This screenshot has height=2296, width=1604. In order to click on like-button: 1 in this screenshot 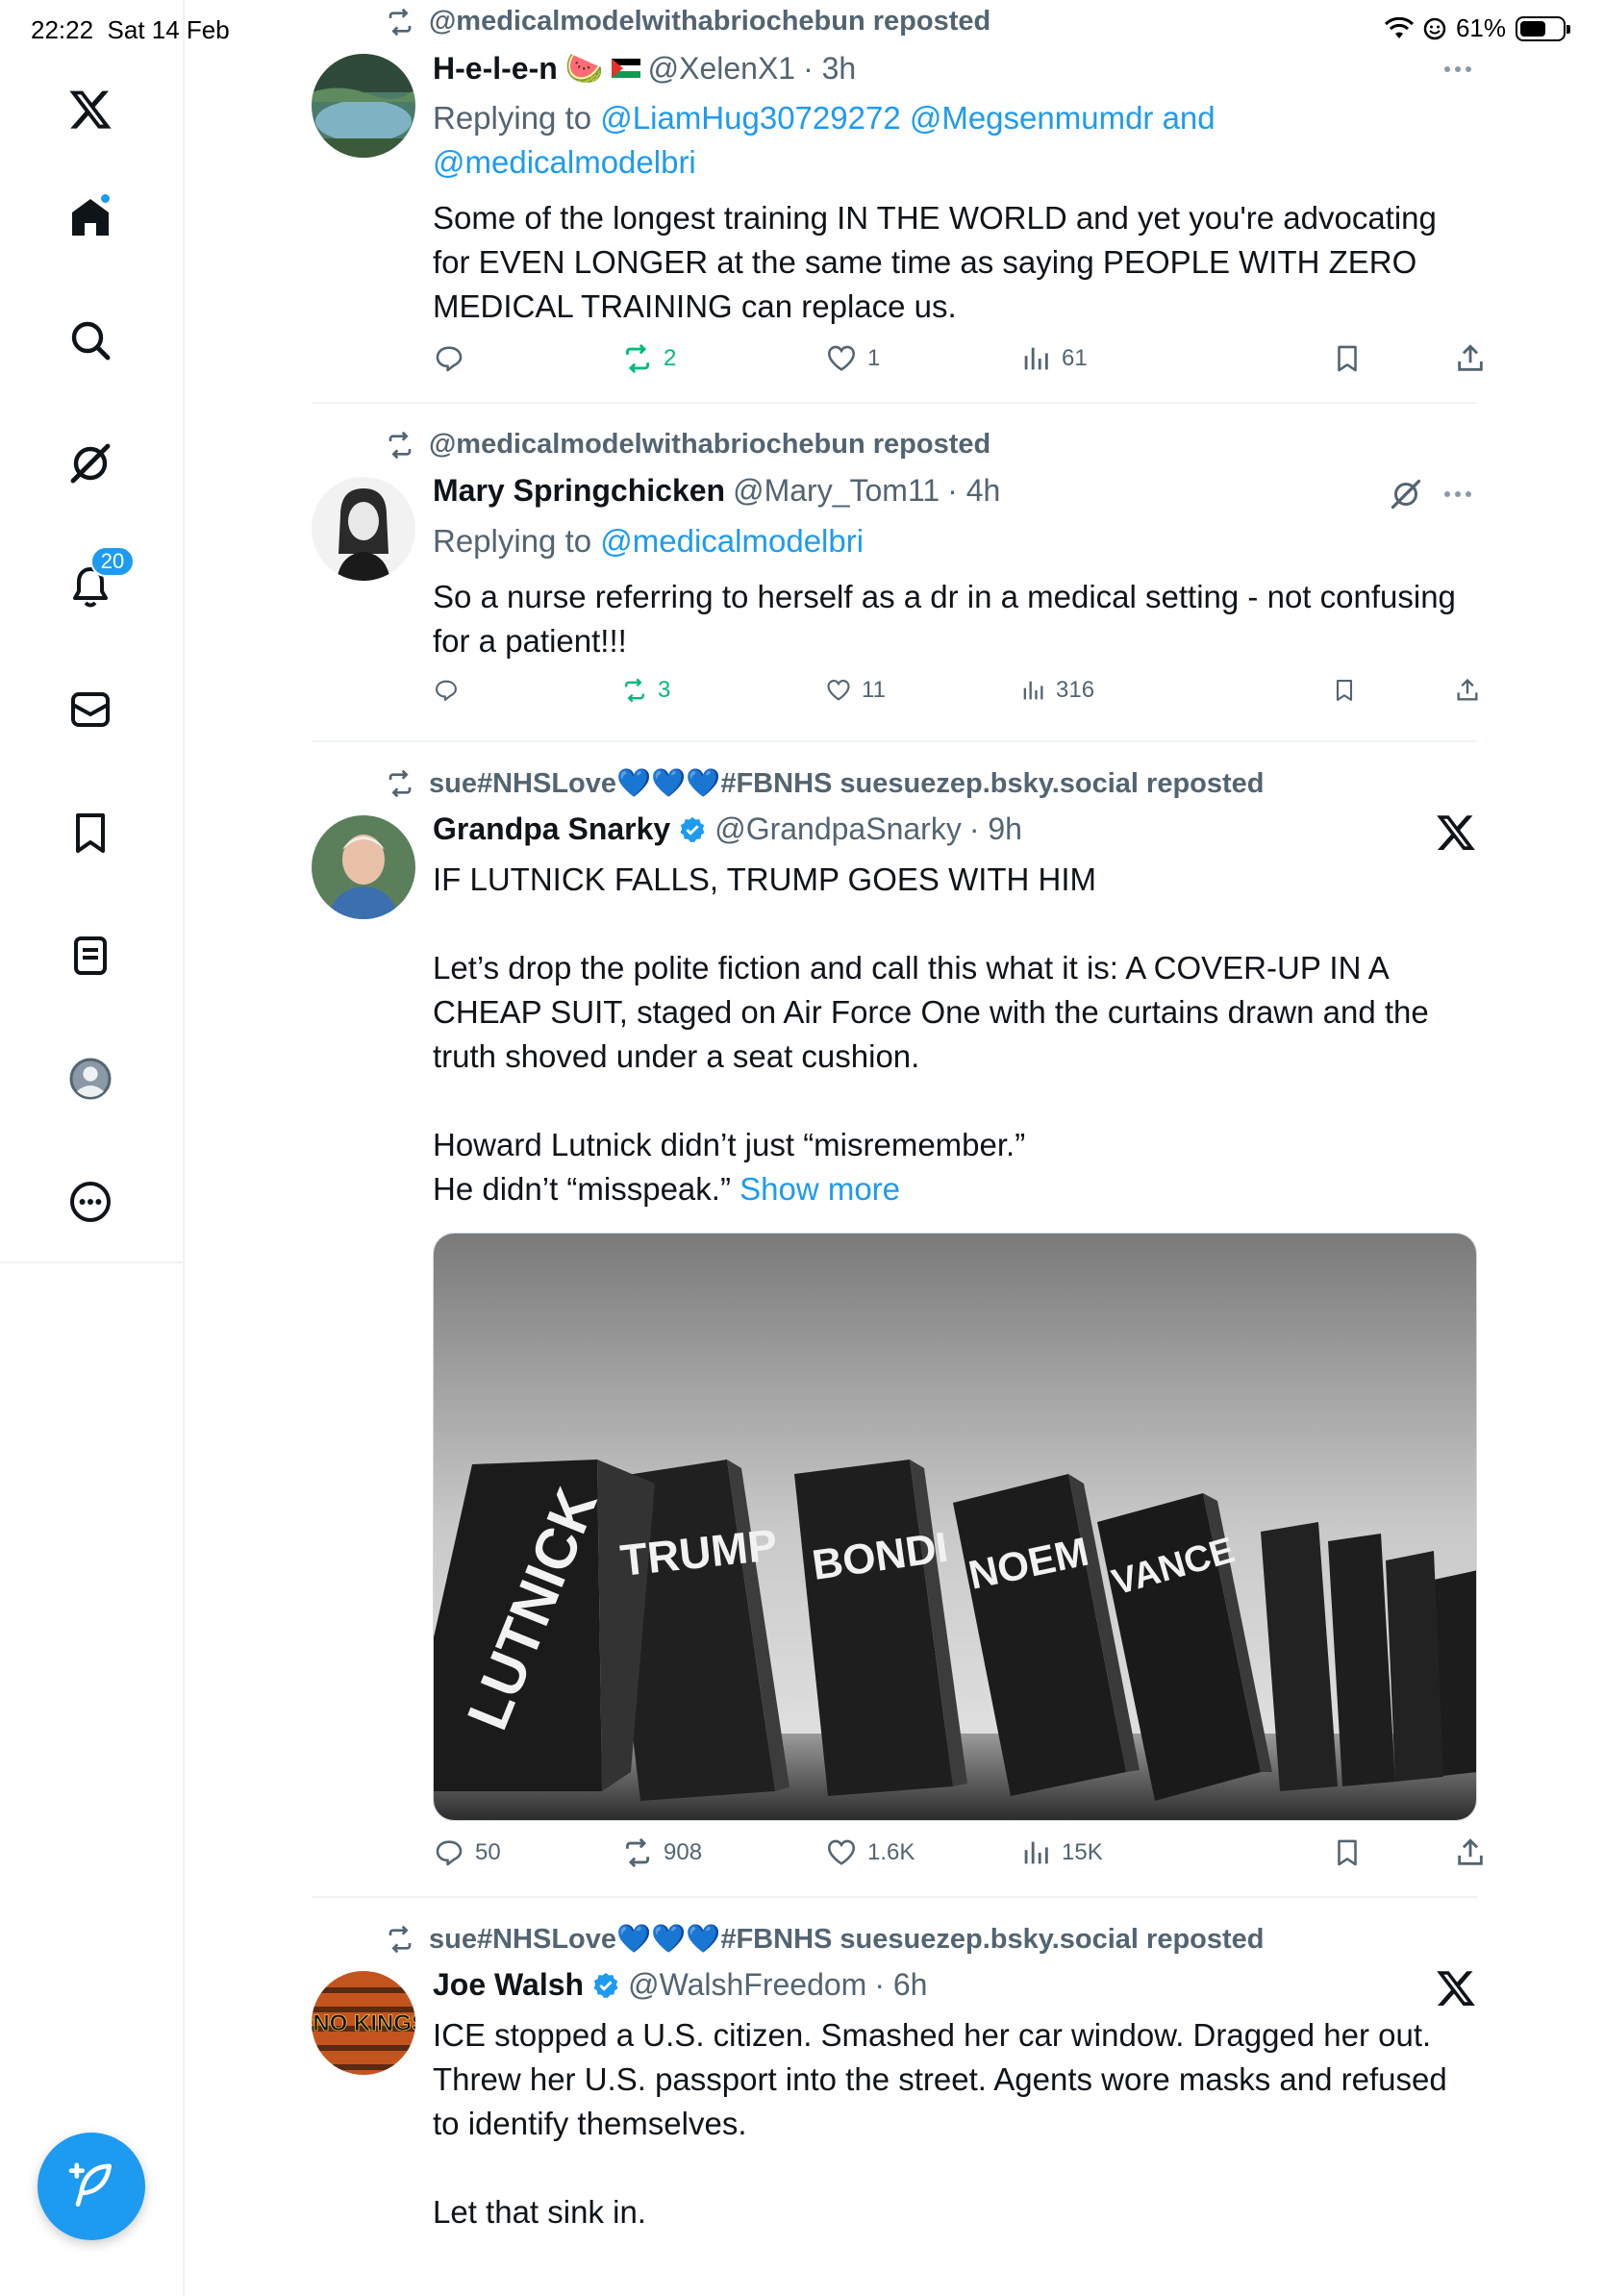, I will do `click(852, 358)`.